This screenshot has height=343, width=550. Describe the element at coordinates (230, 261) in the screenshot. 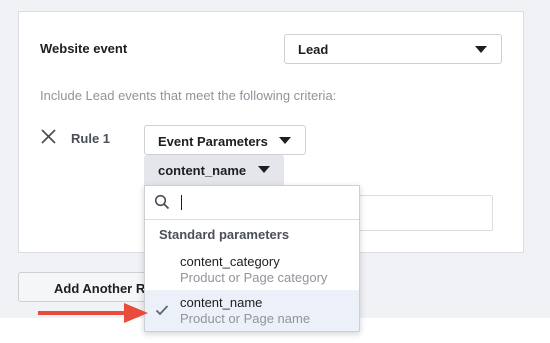

I see `option-name: content_category` at that location.